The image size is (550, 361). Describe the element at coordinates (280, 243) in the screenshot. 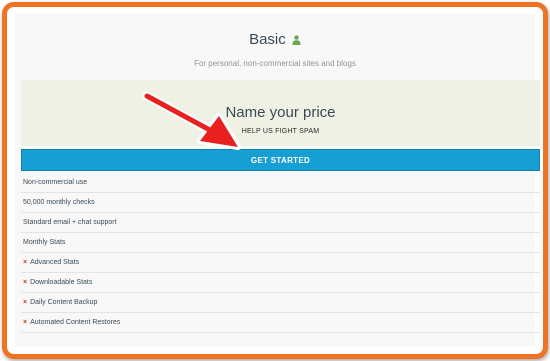

I see `feature-item: Monthly Stats` at that location.